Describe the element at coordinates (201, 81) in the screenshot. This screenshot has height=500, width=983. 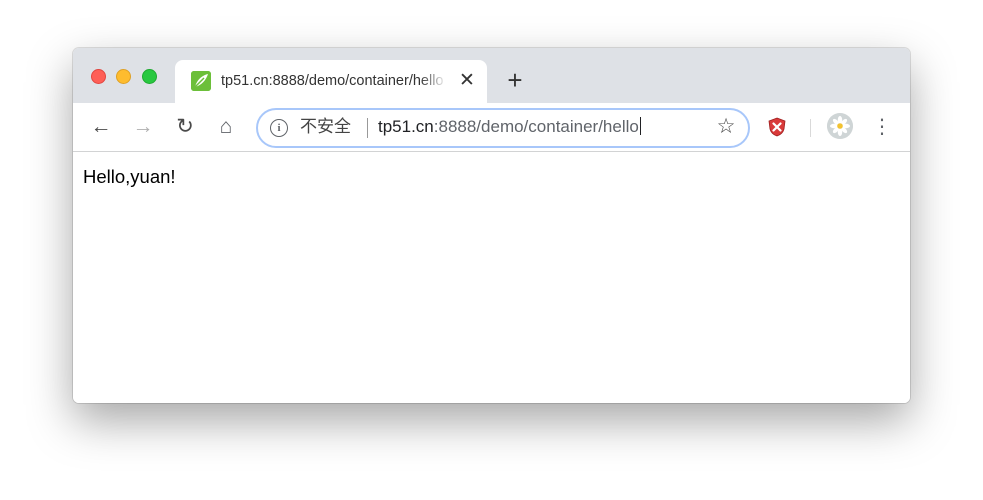
I see `leaf-favicon-icon` at that location.